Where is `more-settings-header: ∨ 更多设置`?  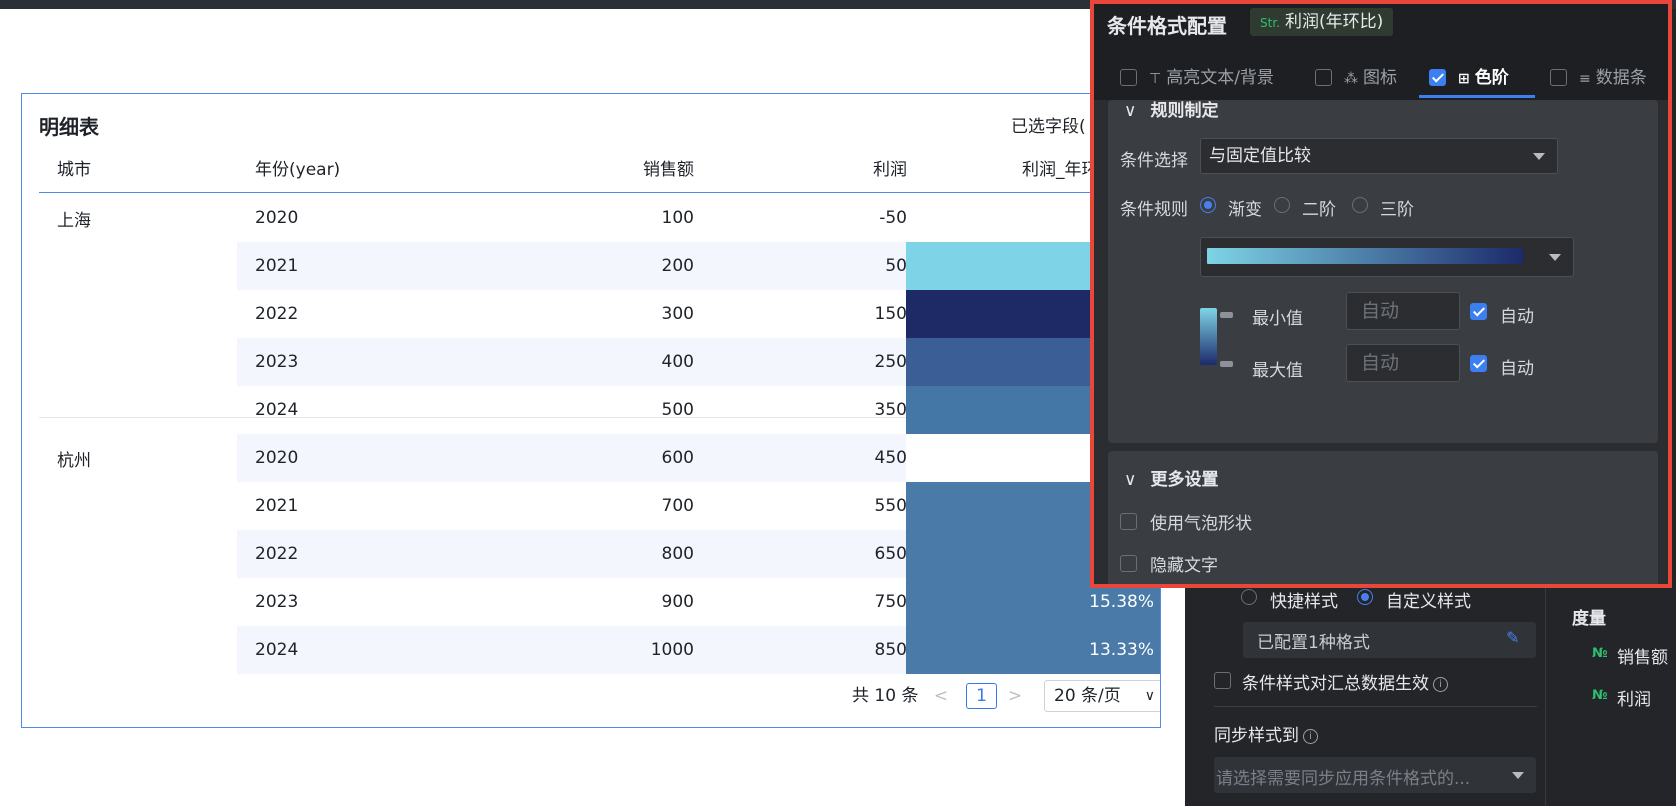
more-settings-header: ∨ 更多设置 is located at coordinates (1171, 477).